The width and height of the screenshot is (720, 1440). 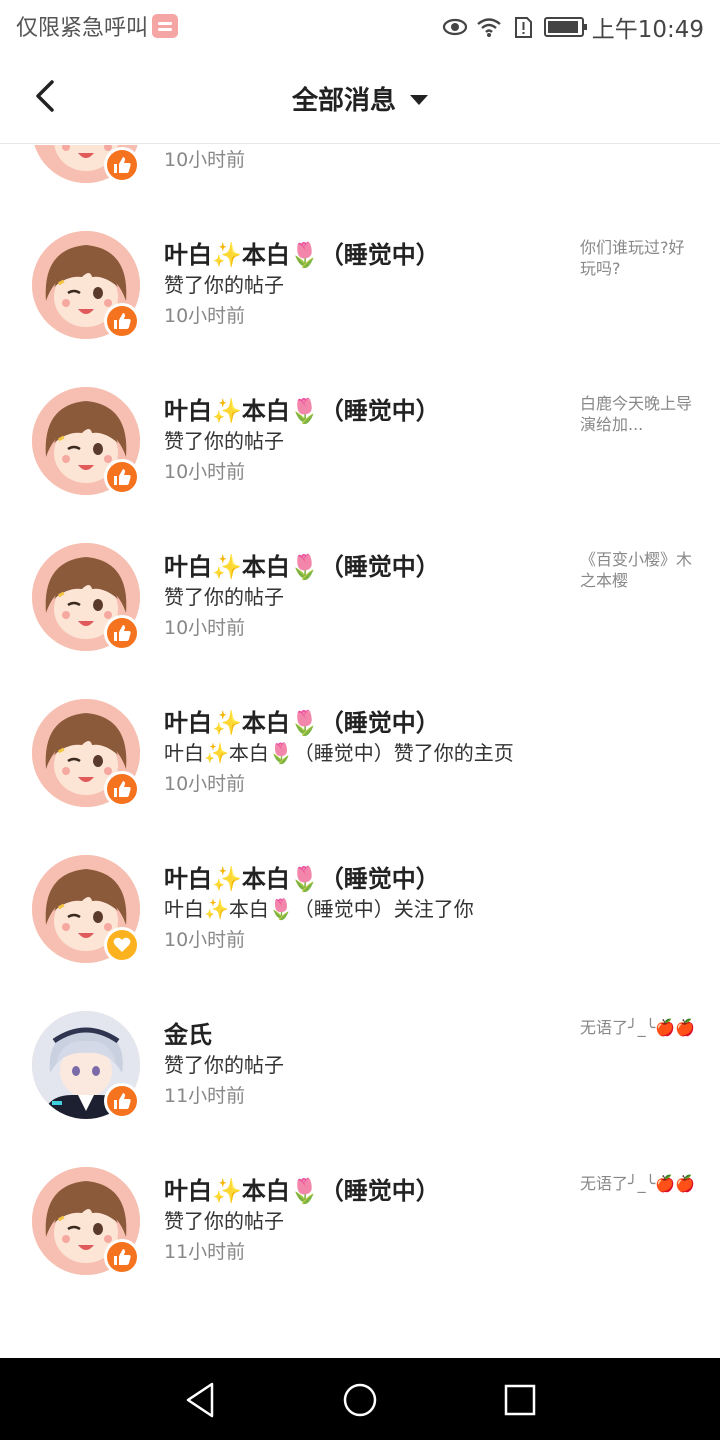 I want to click on message-item: 叶白✨本白🌷（睡觉中） 叶白✨本白🌷（睡觉中）关注了你 10小时前, so click(x=360, y=909).